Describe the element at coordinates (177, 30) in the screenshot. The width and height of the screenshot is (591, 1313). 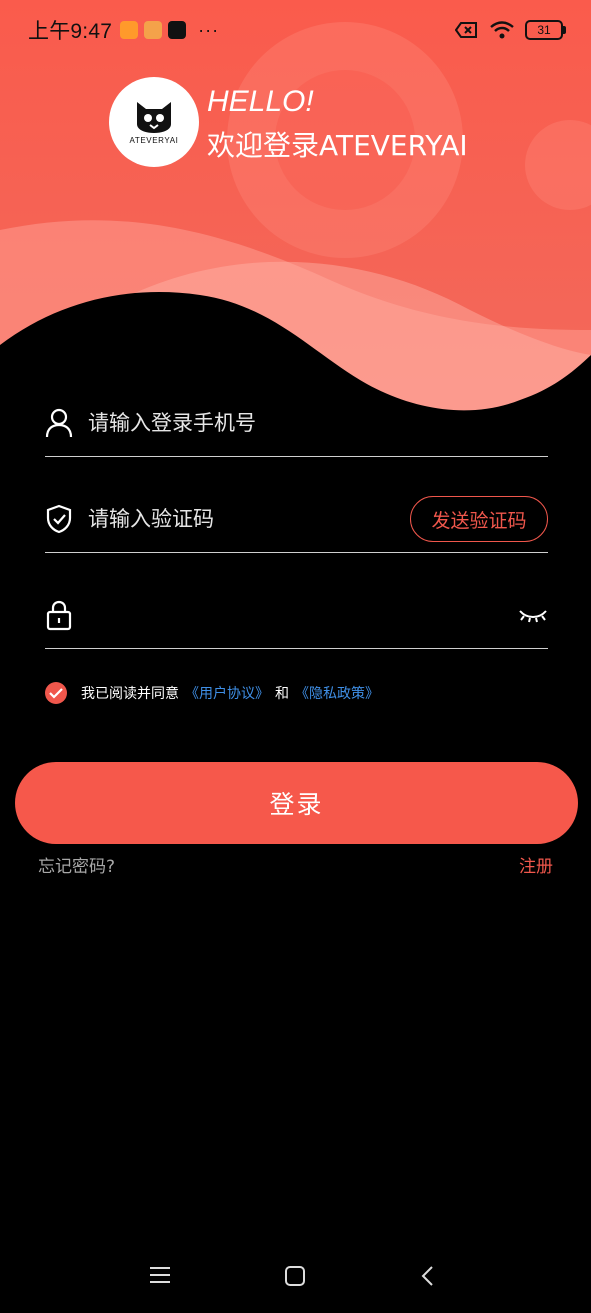
I see `tiktok-icon` at that location.